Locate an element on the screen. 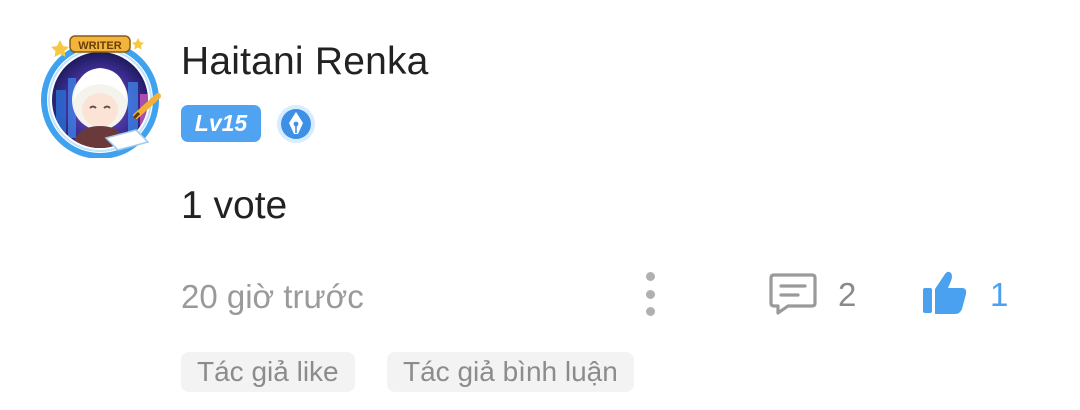  tag-author-commented: Tác giả bình luận is located at coordinates (510, 372).